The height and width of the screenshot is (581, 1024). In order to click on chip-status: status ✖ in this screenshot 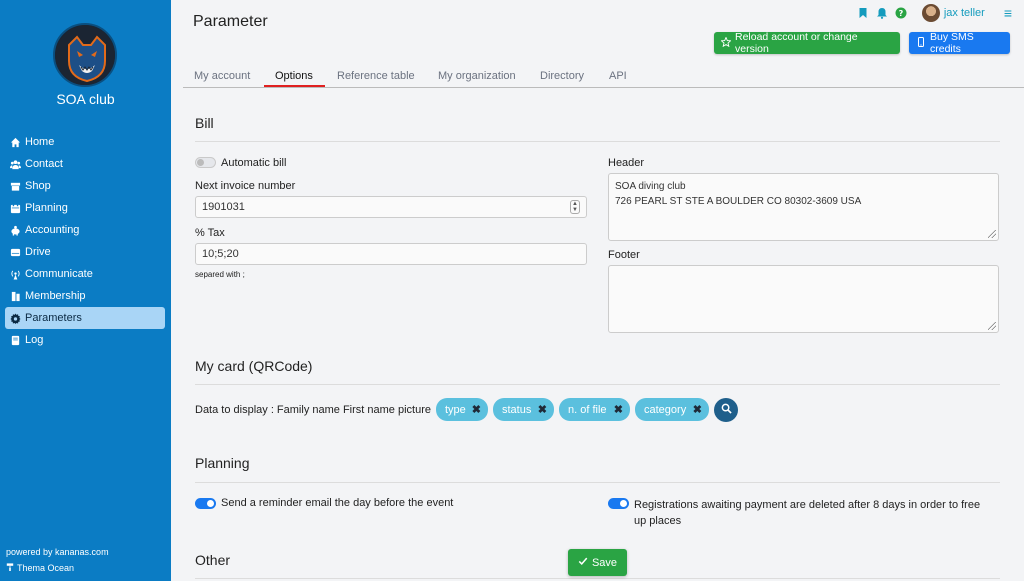, I will do `click(523, 409)`.